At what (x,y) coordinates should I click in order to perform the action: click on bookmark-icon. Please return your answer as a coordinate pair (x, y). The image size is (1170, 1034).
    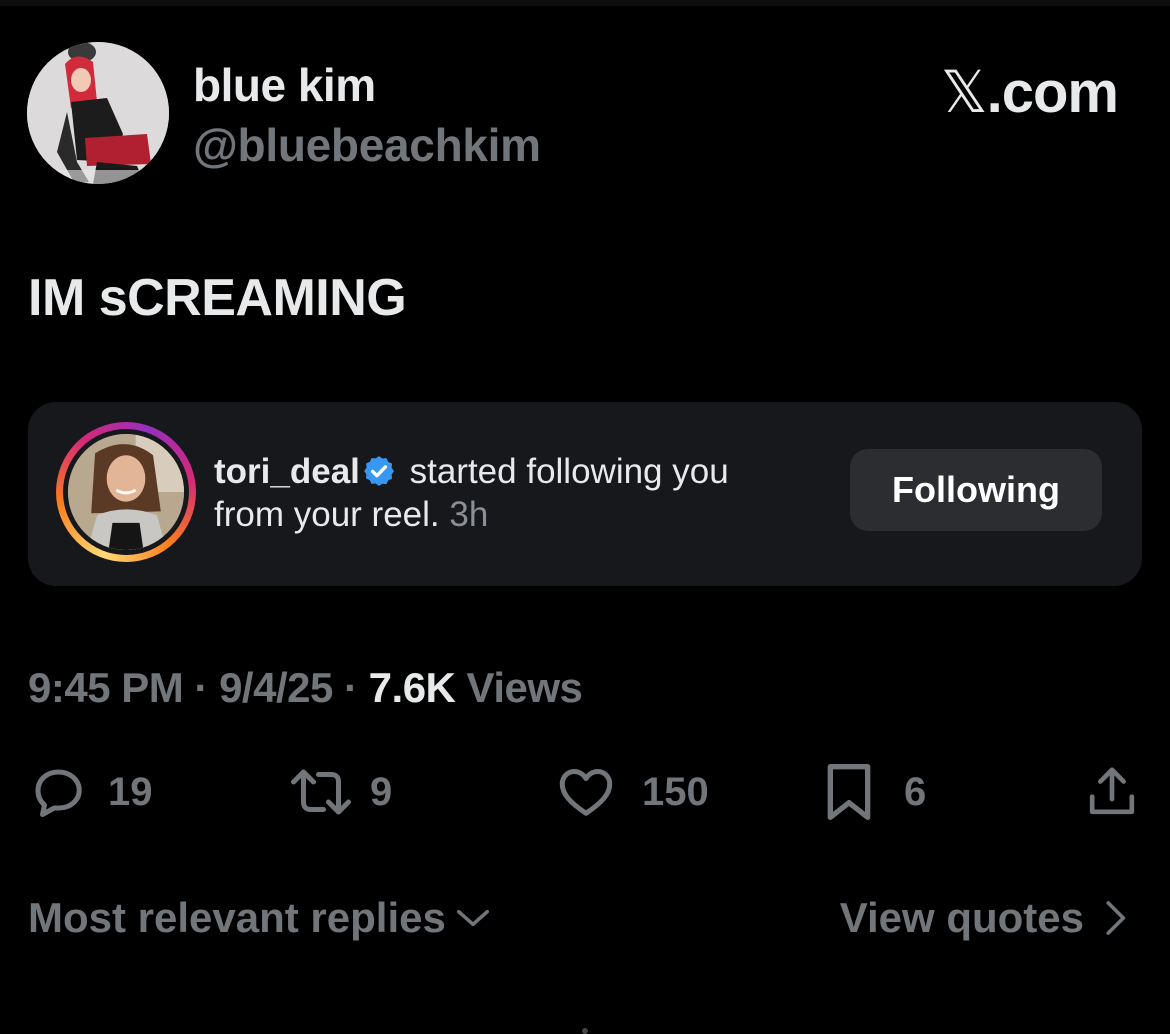
    Looking at the image, I should click on (849, 792).